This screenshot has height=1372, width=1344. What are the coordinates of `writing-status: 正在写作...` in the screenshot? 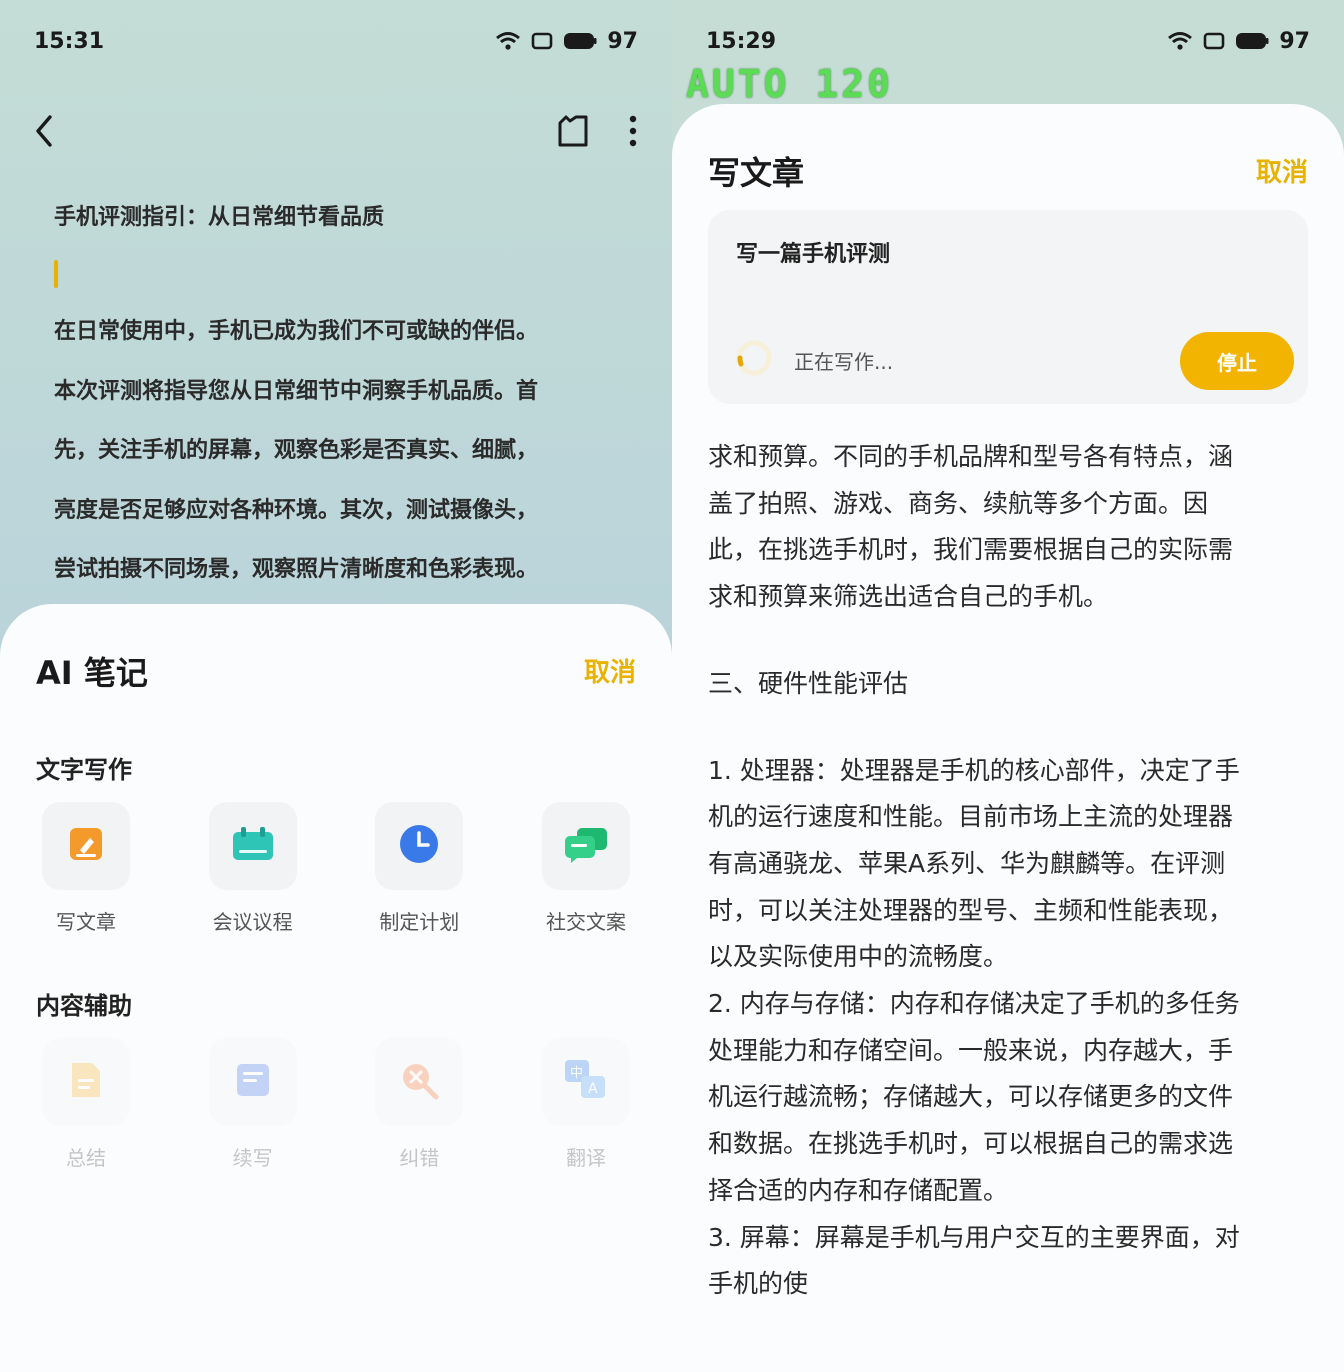 It's located at (813, 360).